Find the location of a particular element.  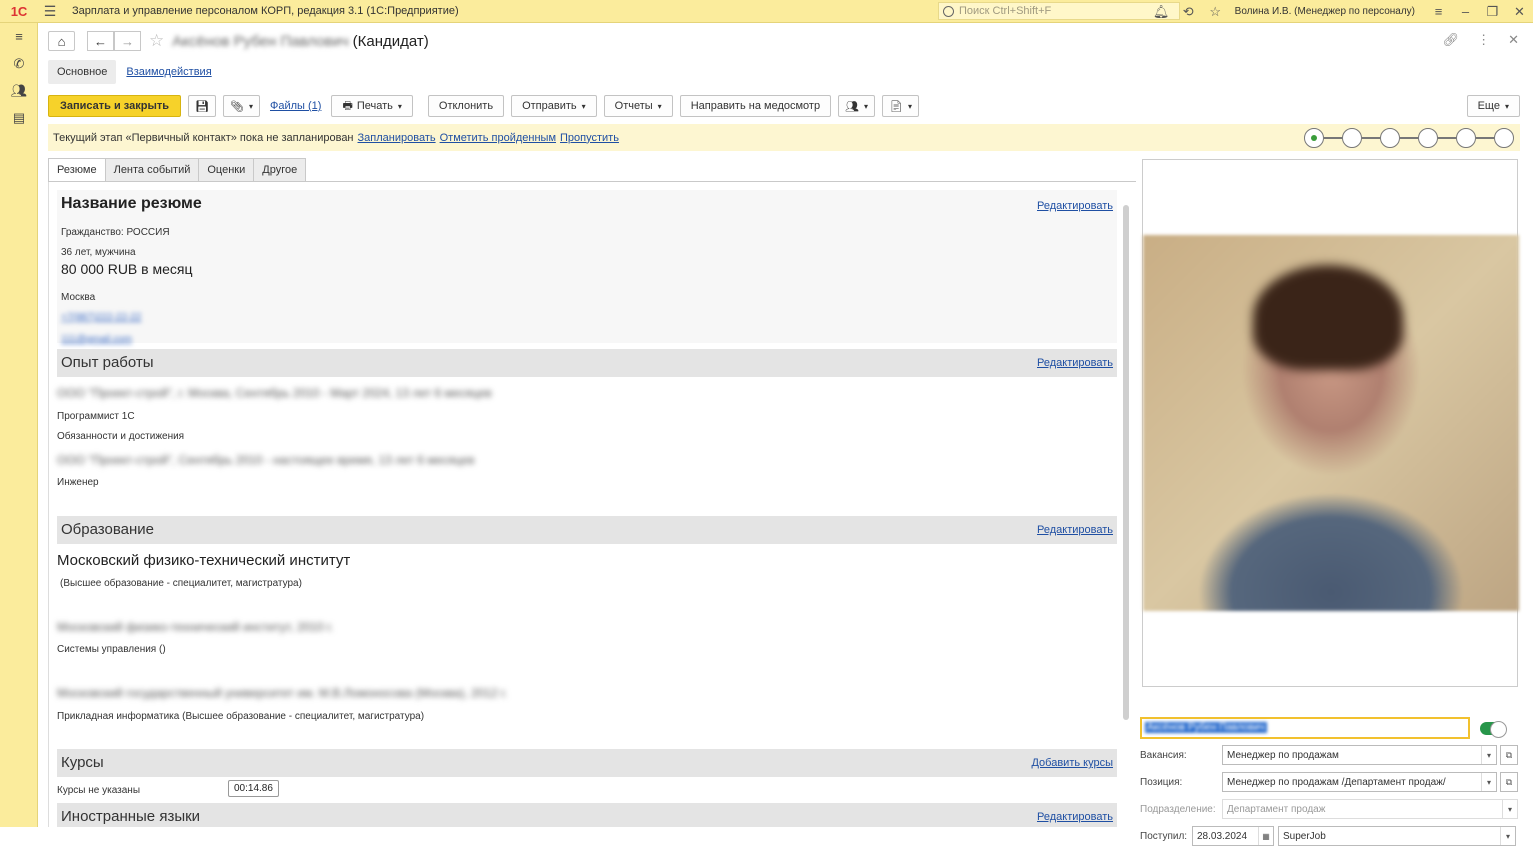

main-menu-icon: ☰ is located at coordinates (50, 11).